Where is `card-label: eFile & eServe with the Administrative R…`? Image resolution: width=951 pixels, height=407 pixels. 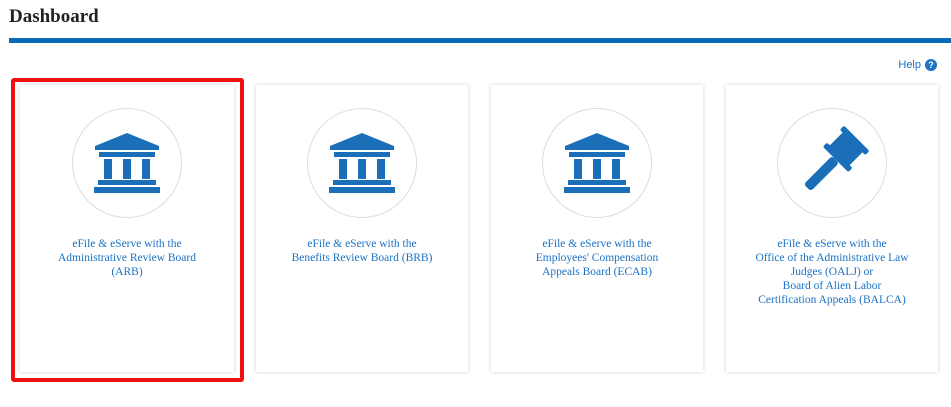 card-label: eFile & eServe with the Administrative R… is located at coordinates (127, 258).